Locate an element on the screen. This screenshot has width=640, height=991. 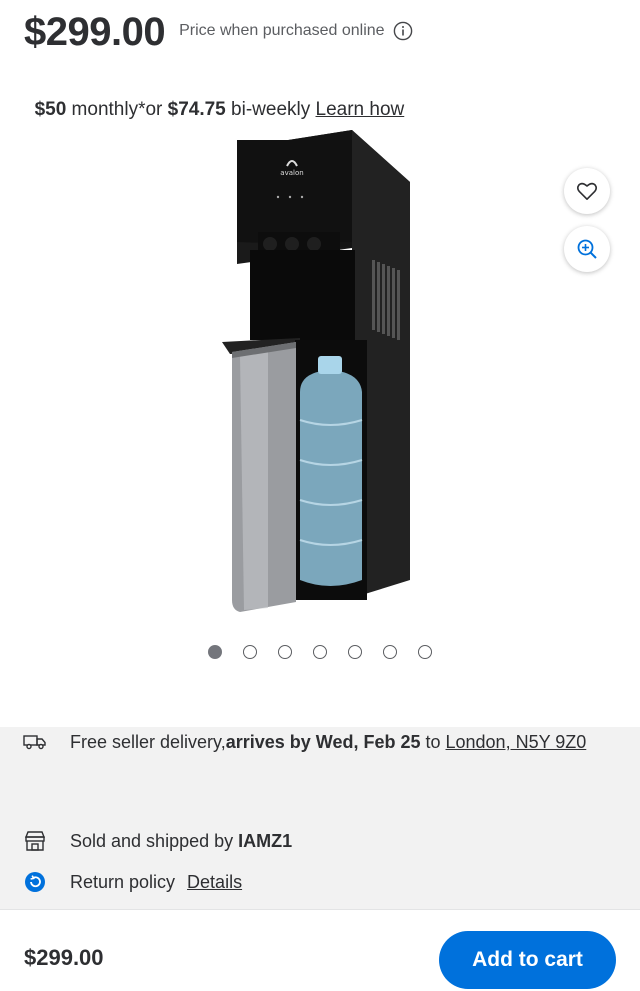
returns-row: Return policy Details is located at coordinates (132, 882).